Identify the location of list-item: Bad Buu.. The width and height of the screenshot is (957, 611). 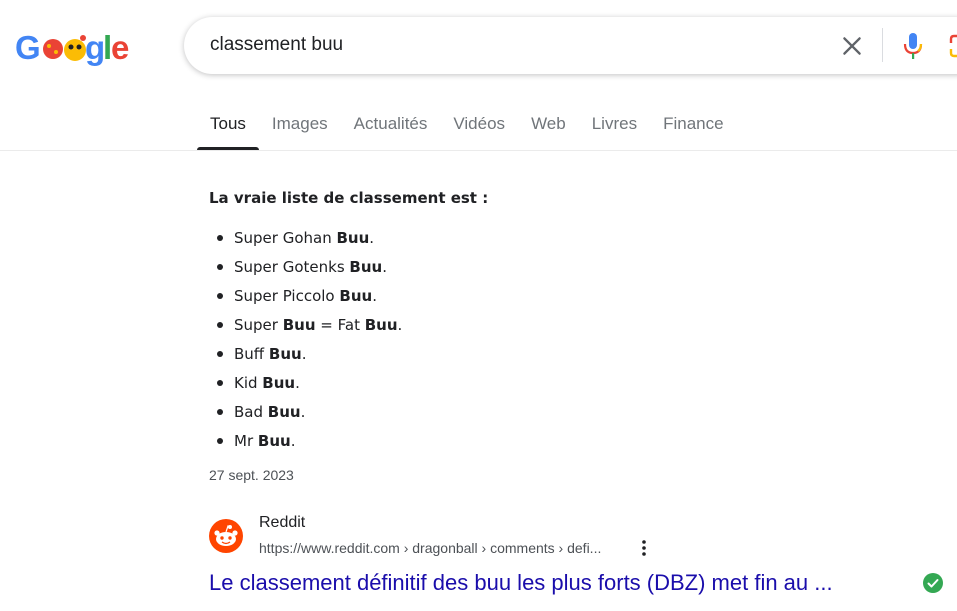
(309, 415).